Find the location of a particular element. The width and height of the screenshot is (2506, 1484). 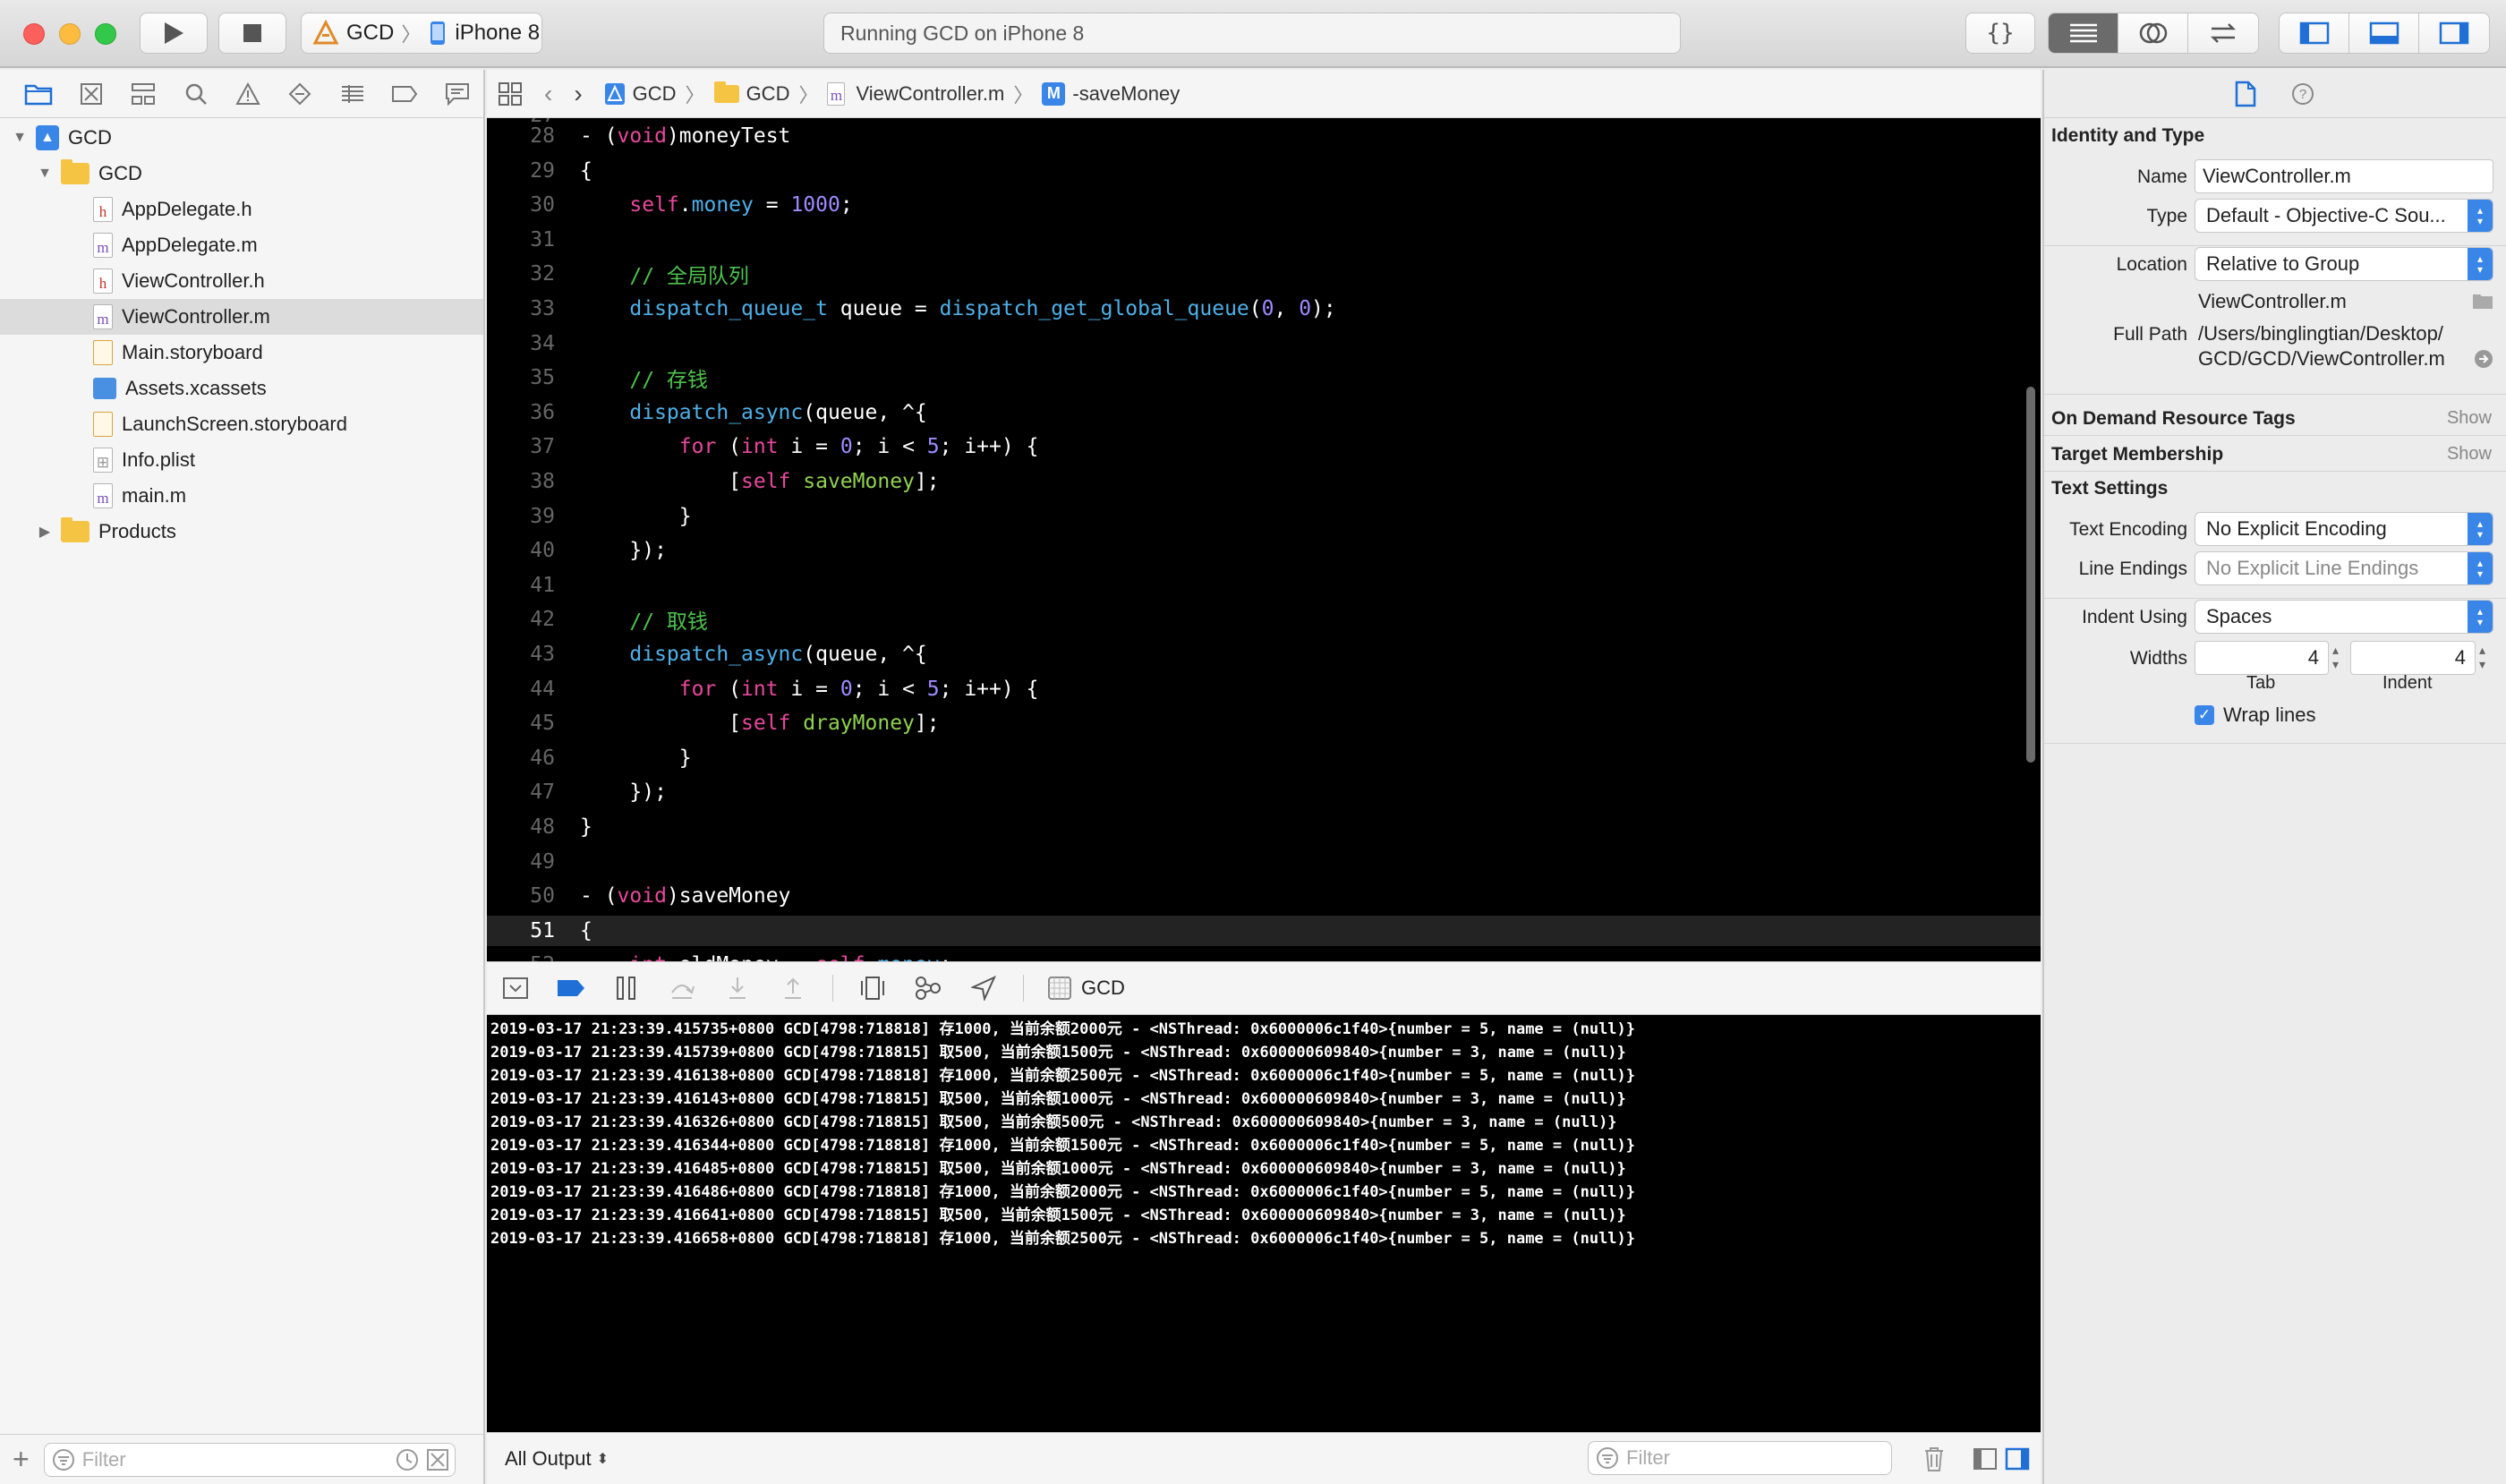

tab-width-stepper: ▴ ▾ is located at coordinates (2335, 657).